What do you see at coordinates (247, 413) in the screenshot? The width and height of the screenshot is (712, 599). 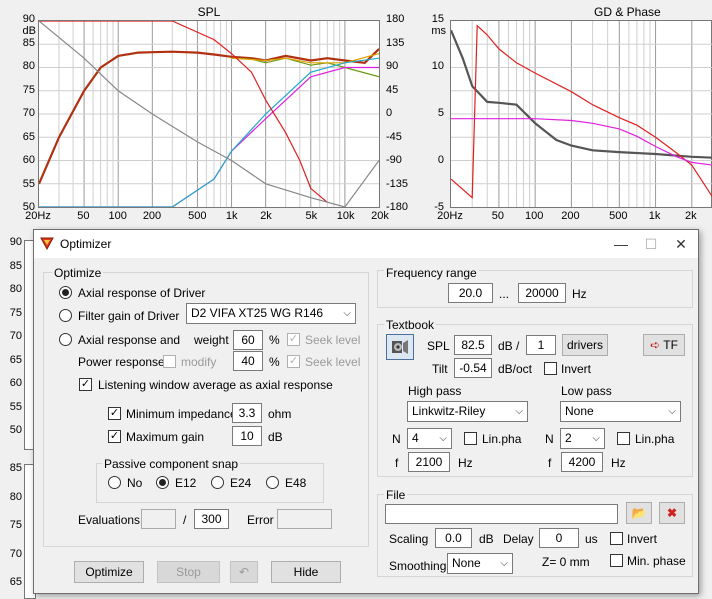 I see `min-impedance-field: 3.3` at bounding box center [247, 413].